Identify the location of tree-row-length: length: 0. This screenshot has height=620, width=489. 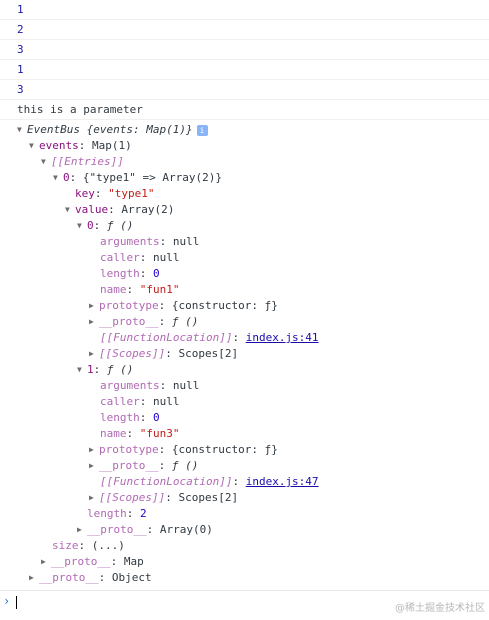
(130, 417).